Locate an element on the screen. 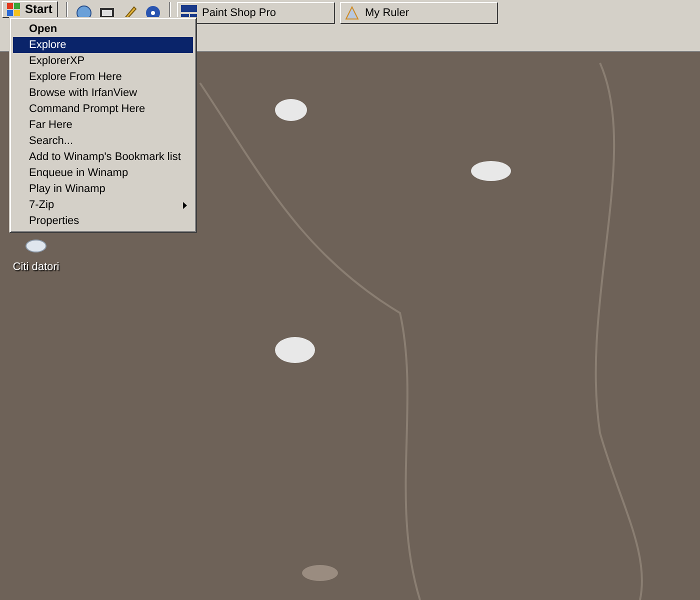 Image resolution: width=700 pixels, height=600 pixels. taskbar-button: Paint Shop Pro is located at coordinates (256, 13).